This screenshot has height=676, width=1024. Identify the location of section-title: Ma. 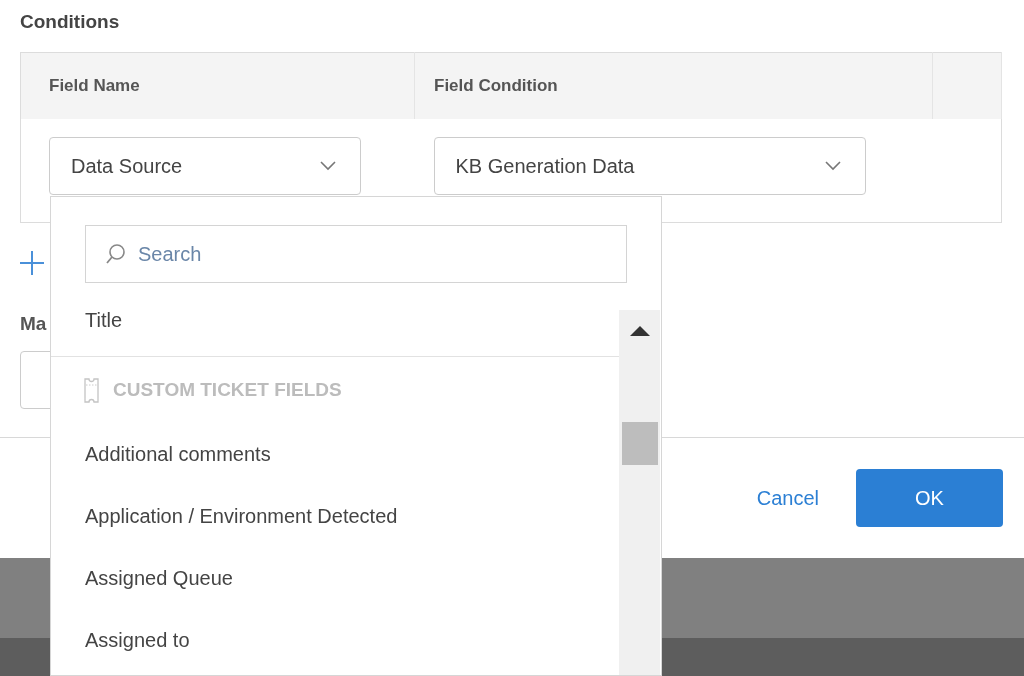
(33, 323).